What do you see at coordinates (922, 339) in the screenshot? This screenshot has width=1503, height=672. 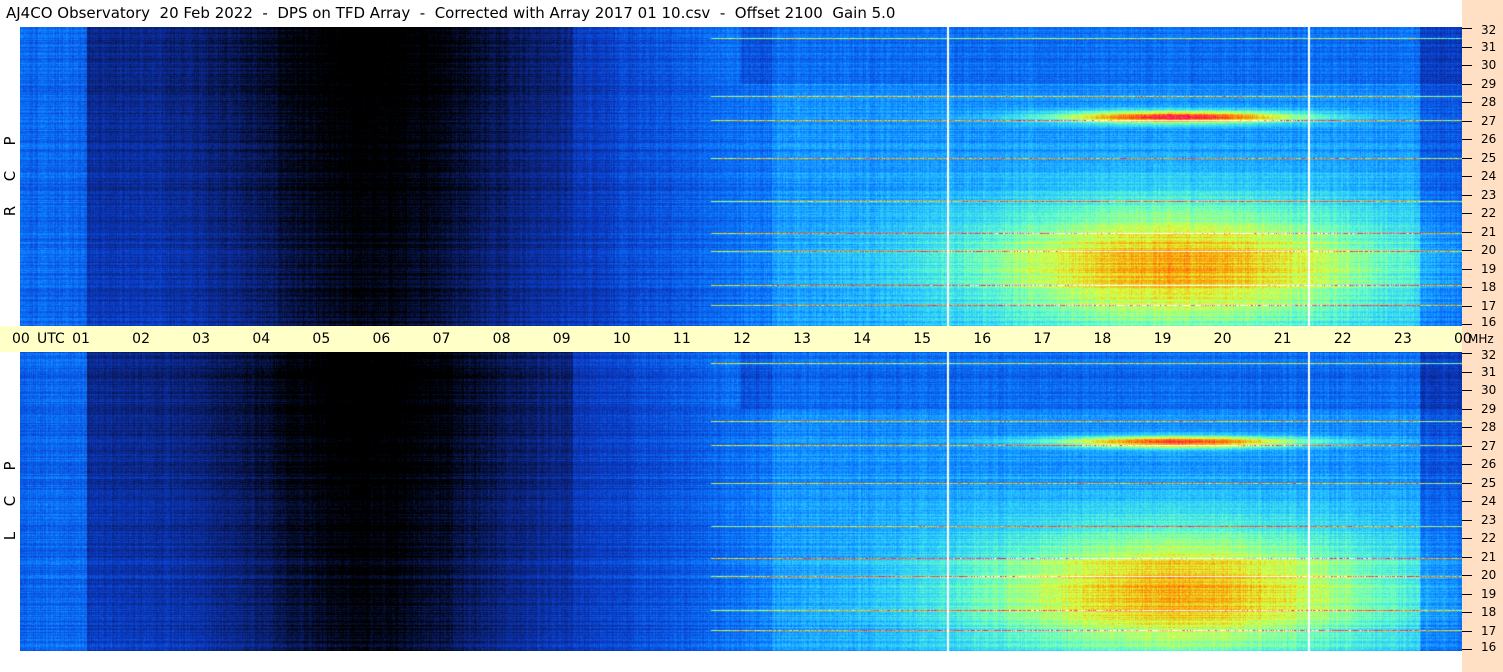 I see `time-tick-label: 15` at bounding box center [922, 339].